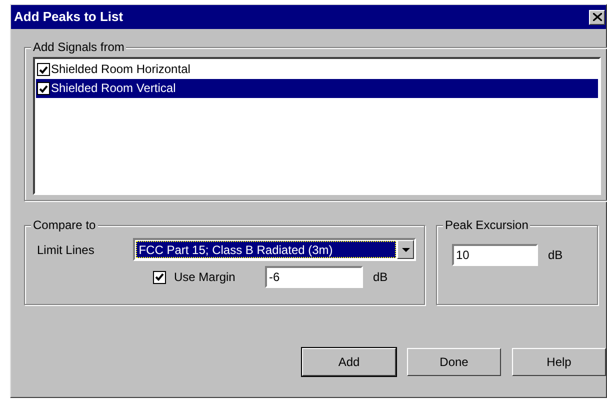  Describe the element at coordinates (317, 69) in the screenshot. I see `list-item: Shielded Room Horizontal` at that location.